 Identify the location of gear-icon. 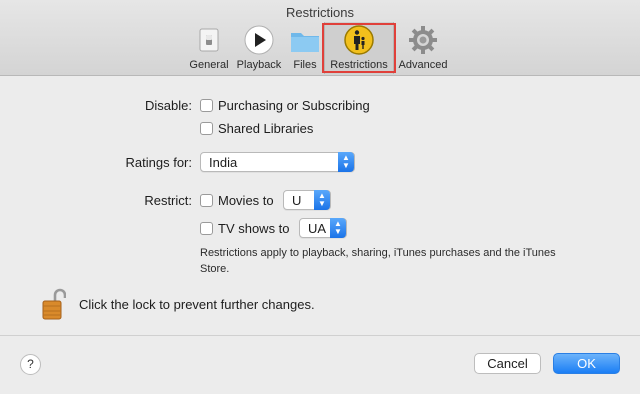
(423, 40).